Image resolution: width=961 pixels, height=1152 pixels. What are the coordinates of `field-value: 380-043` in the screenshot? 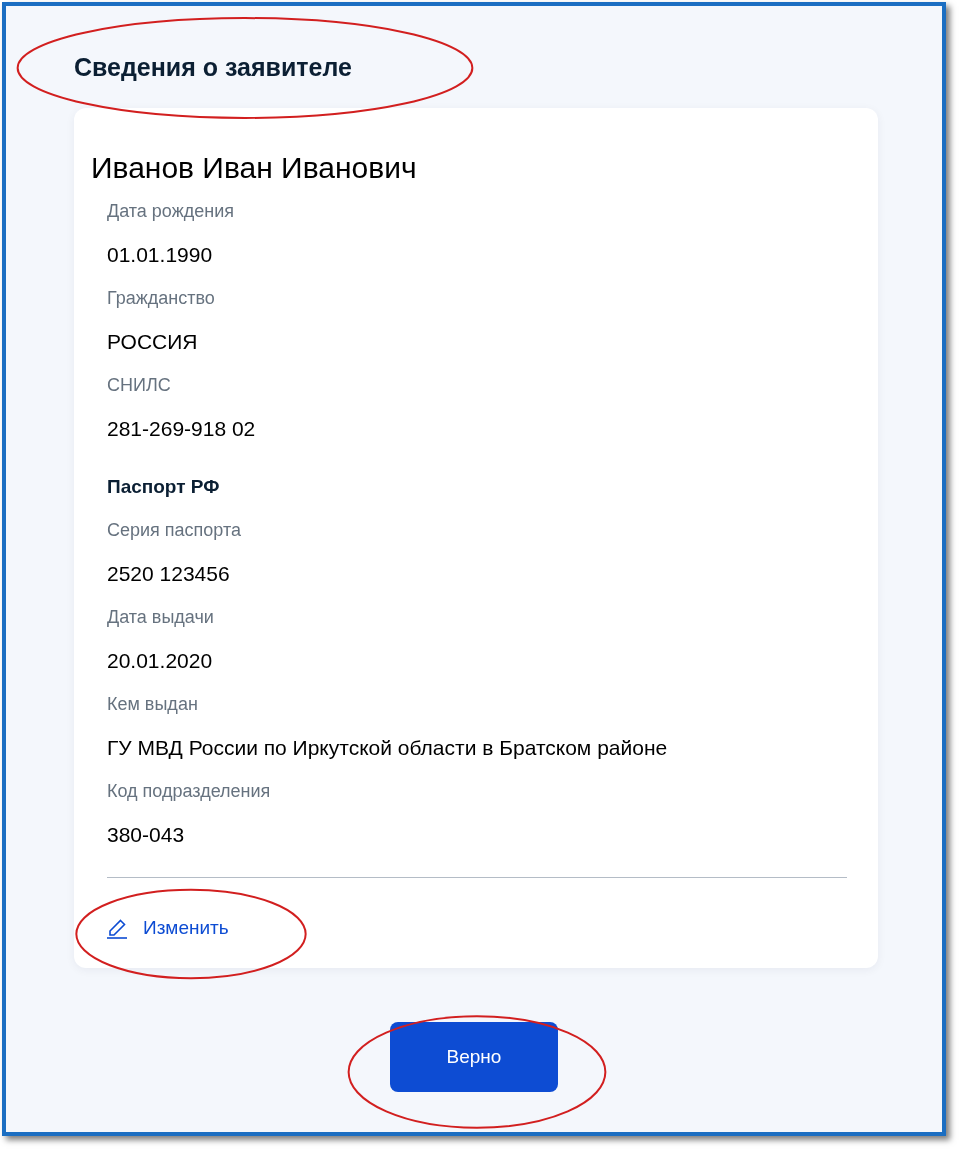 It's located at (146, 834).